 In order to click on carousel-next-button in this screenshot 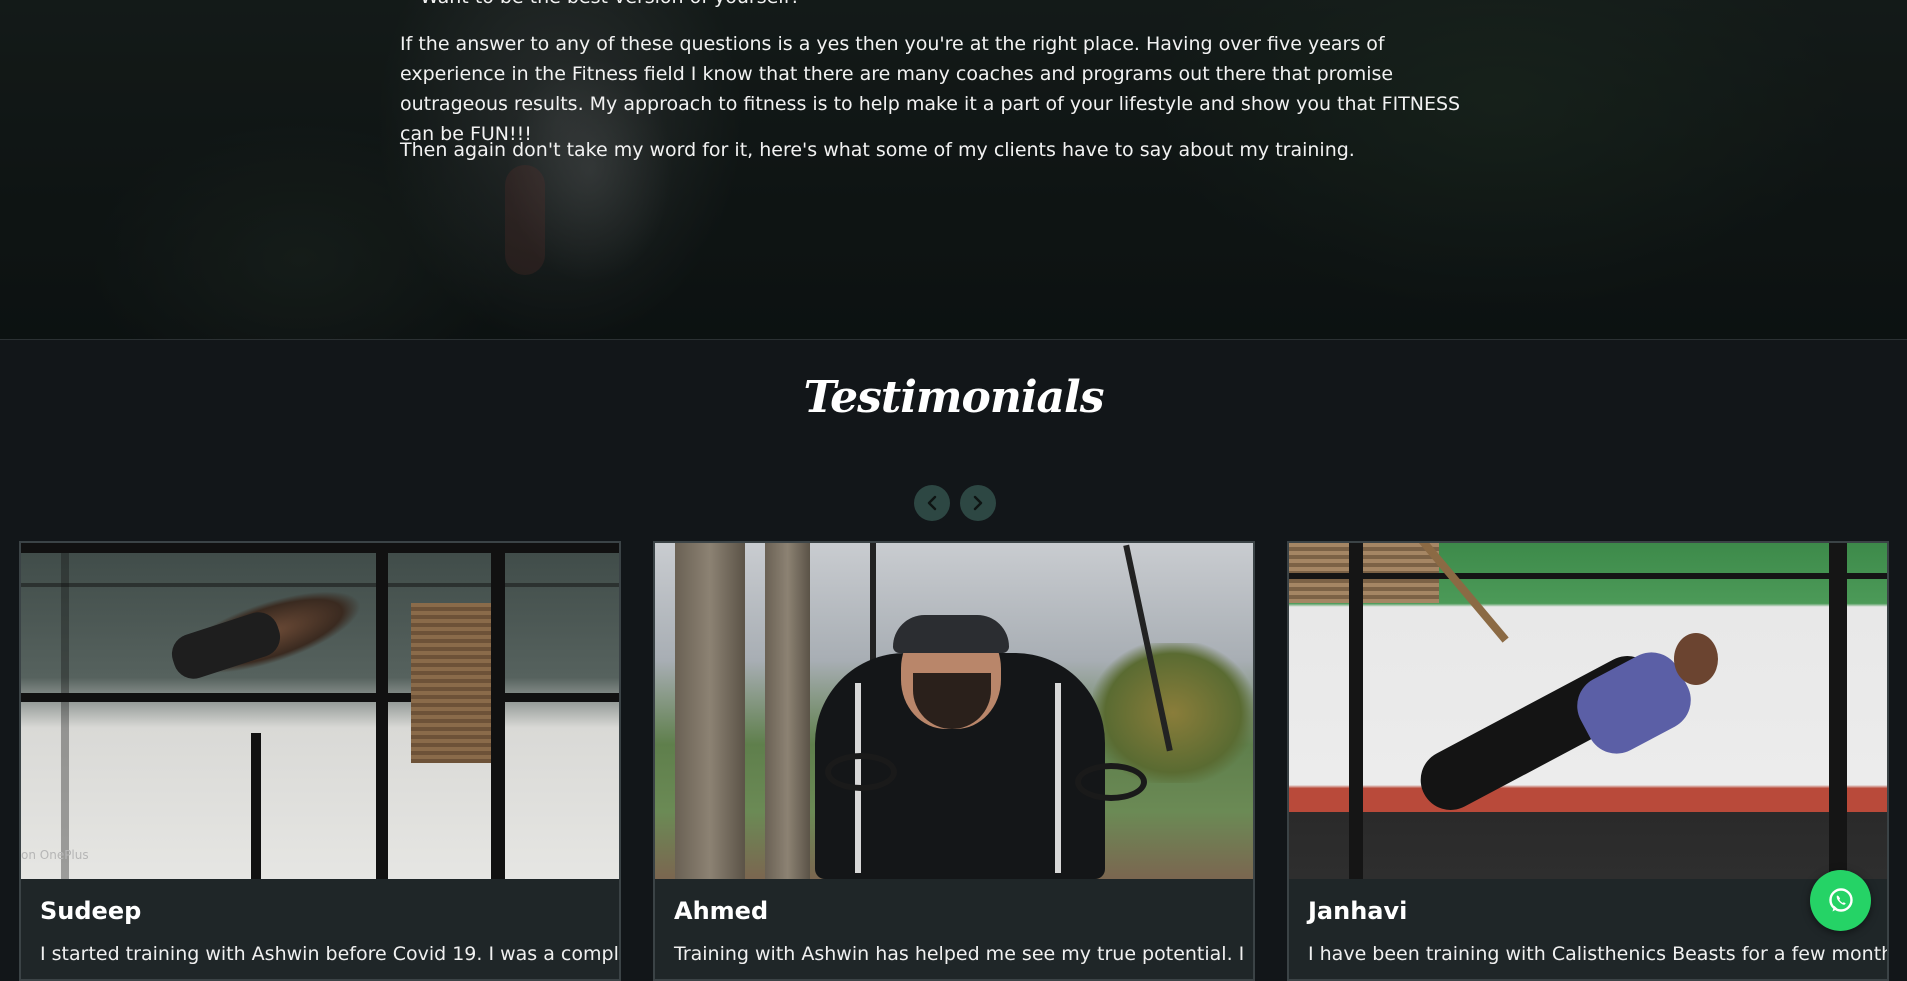, I will do `click(978, 503)`.